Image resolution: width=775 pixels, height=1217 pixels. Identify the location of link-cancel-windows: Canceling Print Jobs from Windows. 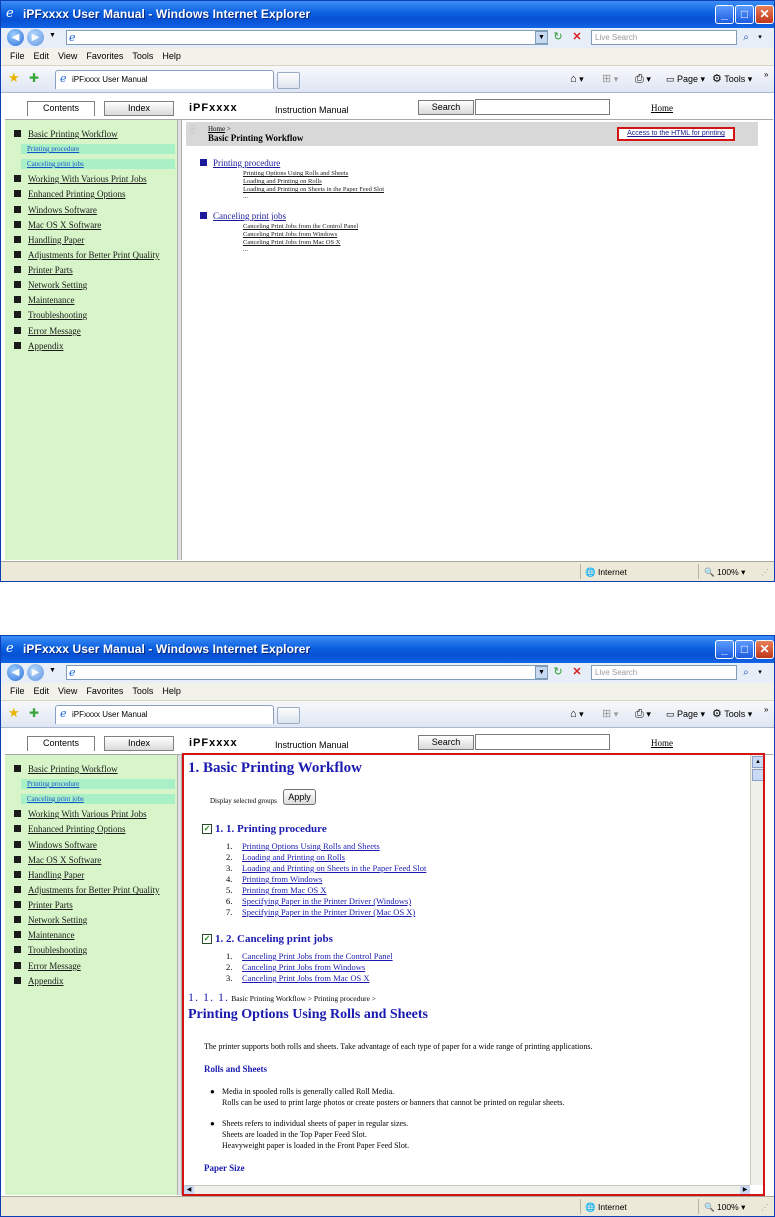
(290, 234).